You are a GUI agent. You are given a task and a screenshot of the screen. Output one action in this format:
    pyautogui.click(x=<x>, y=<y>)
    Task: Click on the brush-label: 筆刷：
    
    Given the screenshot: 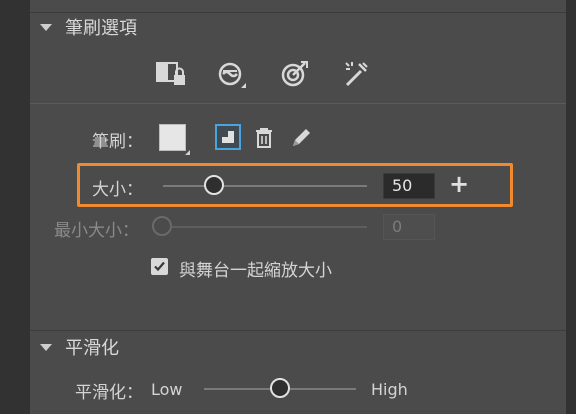 What is the action you would take?
    pyautogui.click(x=117, y=142)
    